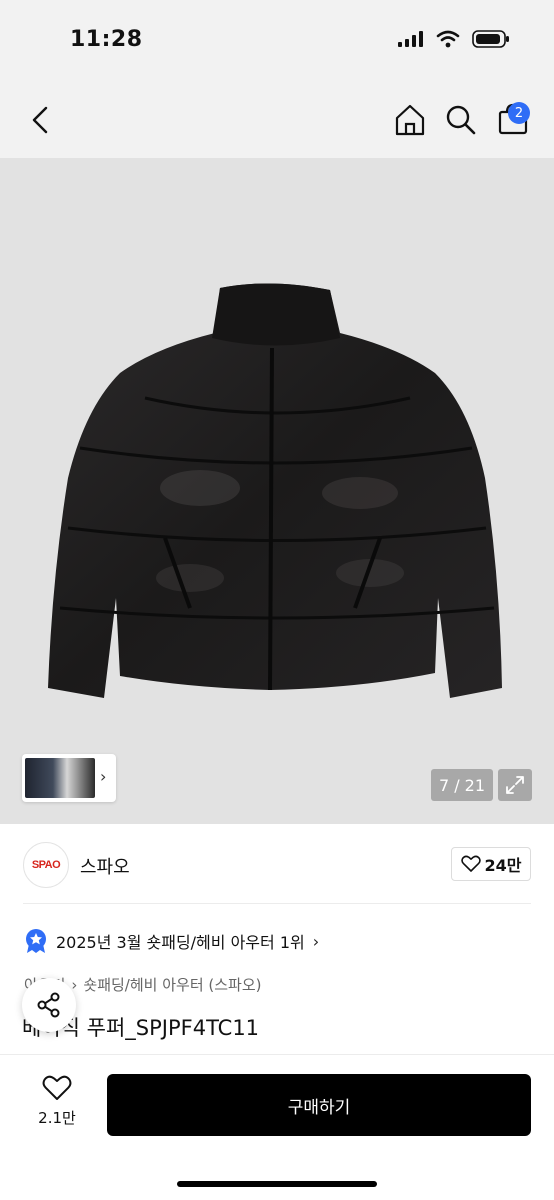 The height and width of the screenshot is (1200, 554). I want to click on divider, so click(277, 903).